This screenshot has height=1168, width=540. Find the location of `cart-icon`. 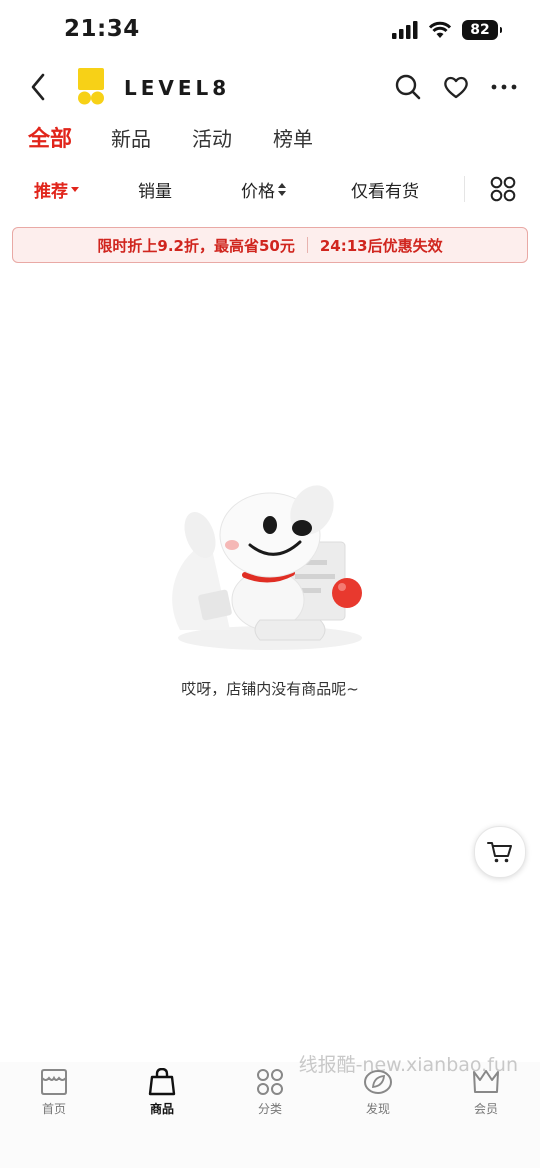

cart-icon is located at coordinates (499, 852).